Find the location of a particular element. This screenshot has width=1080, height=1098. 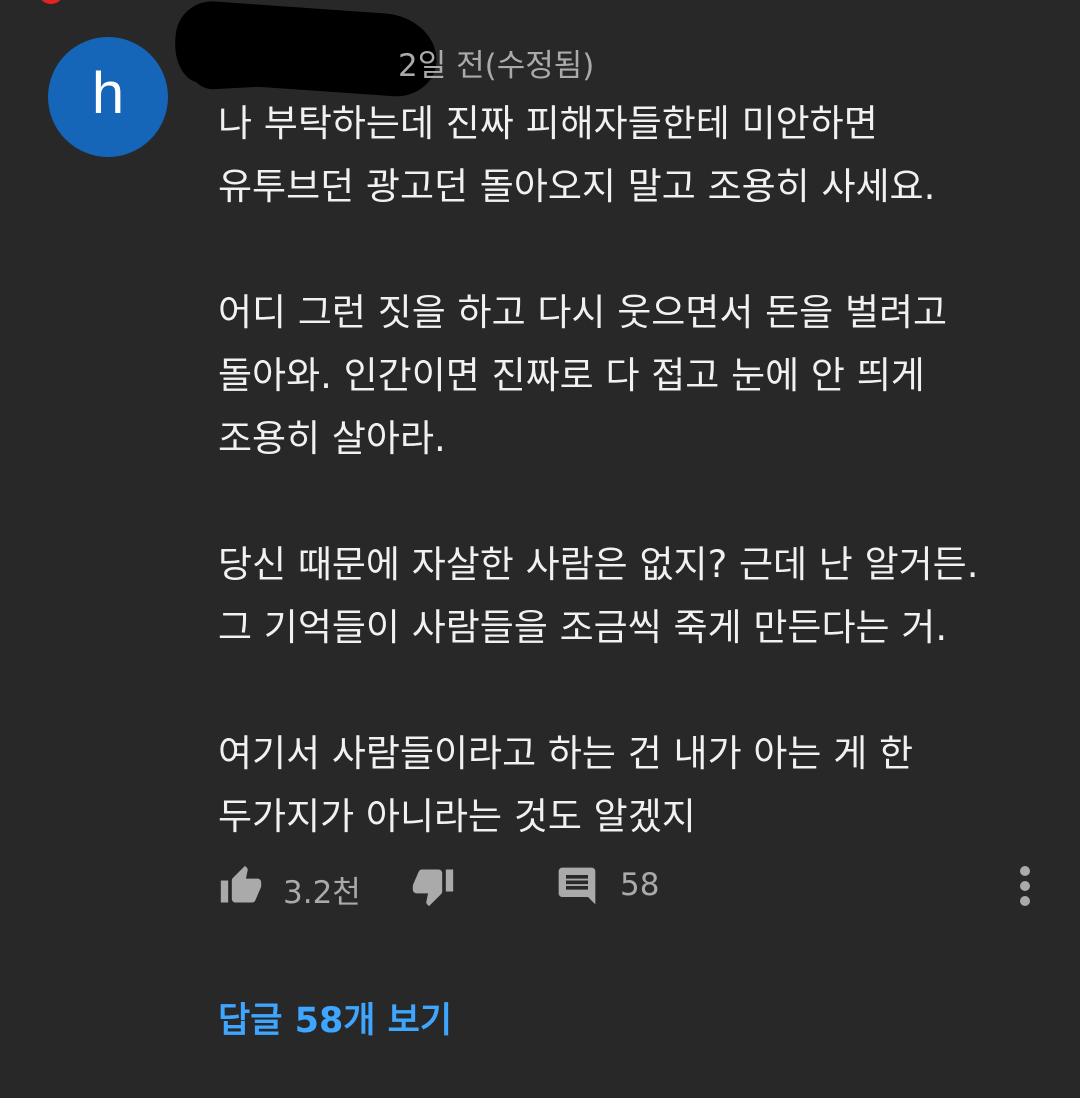

like-count: 3.2천 is located at coordinates (322, 893).